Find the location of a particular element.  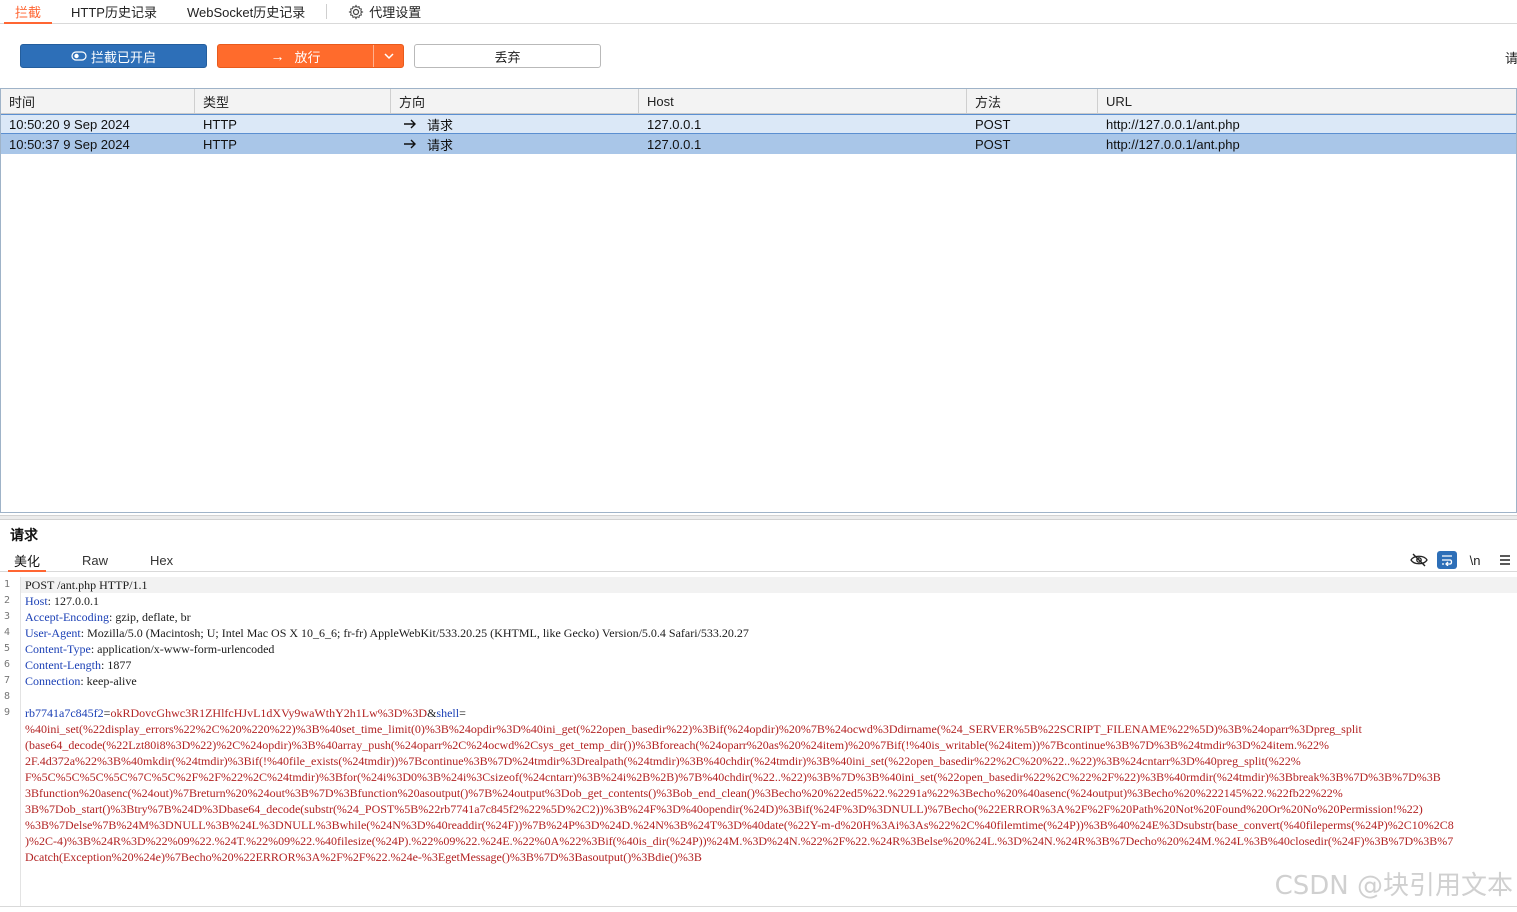

intercept-toggle-button: 拦截已开启 is located at coordinates (113, 56).